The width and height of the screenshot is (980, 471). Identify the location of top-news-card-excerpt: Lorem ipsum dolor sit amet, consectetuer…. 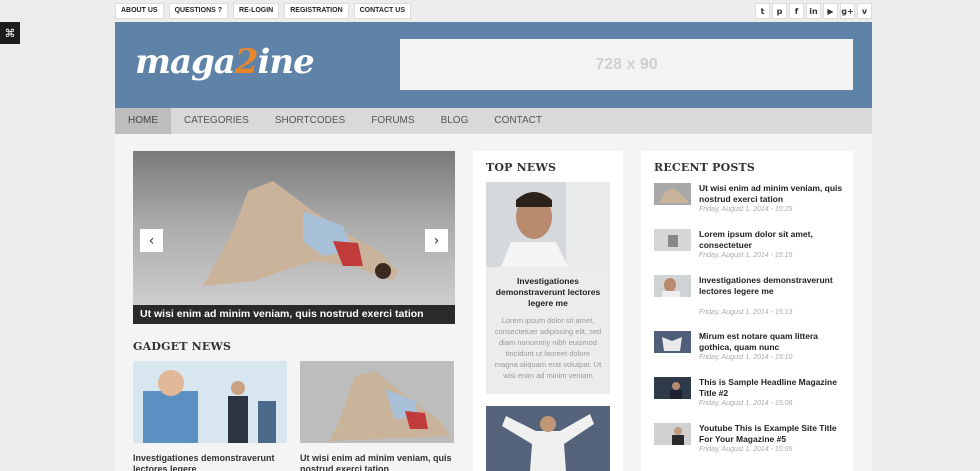
(548, 348).